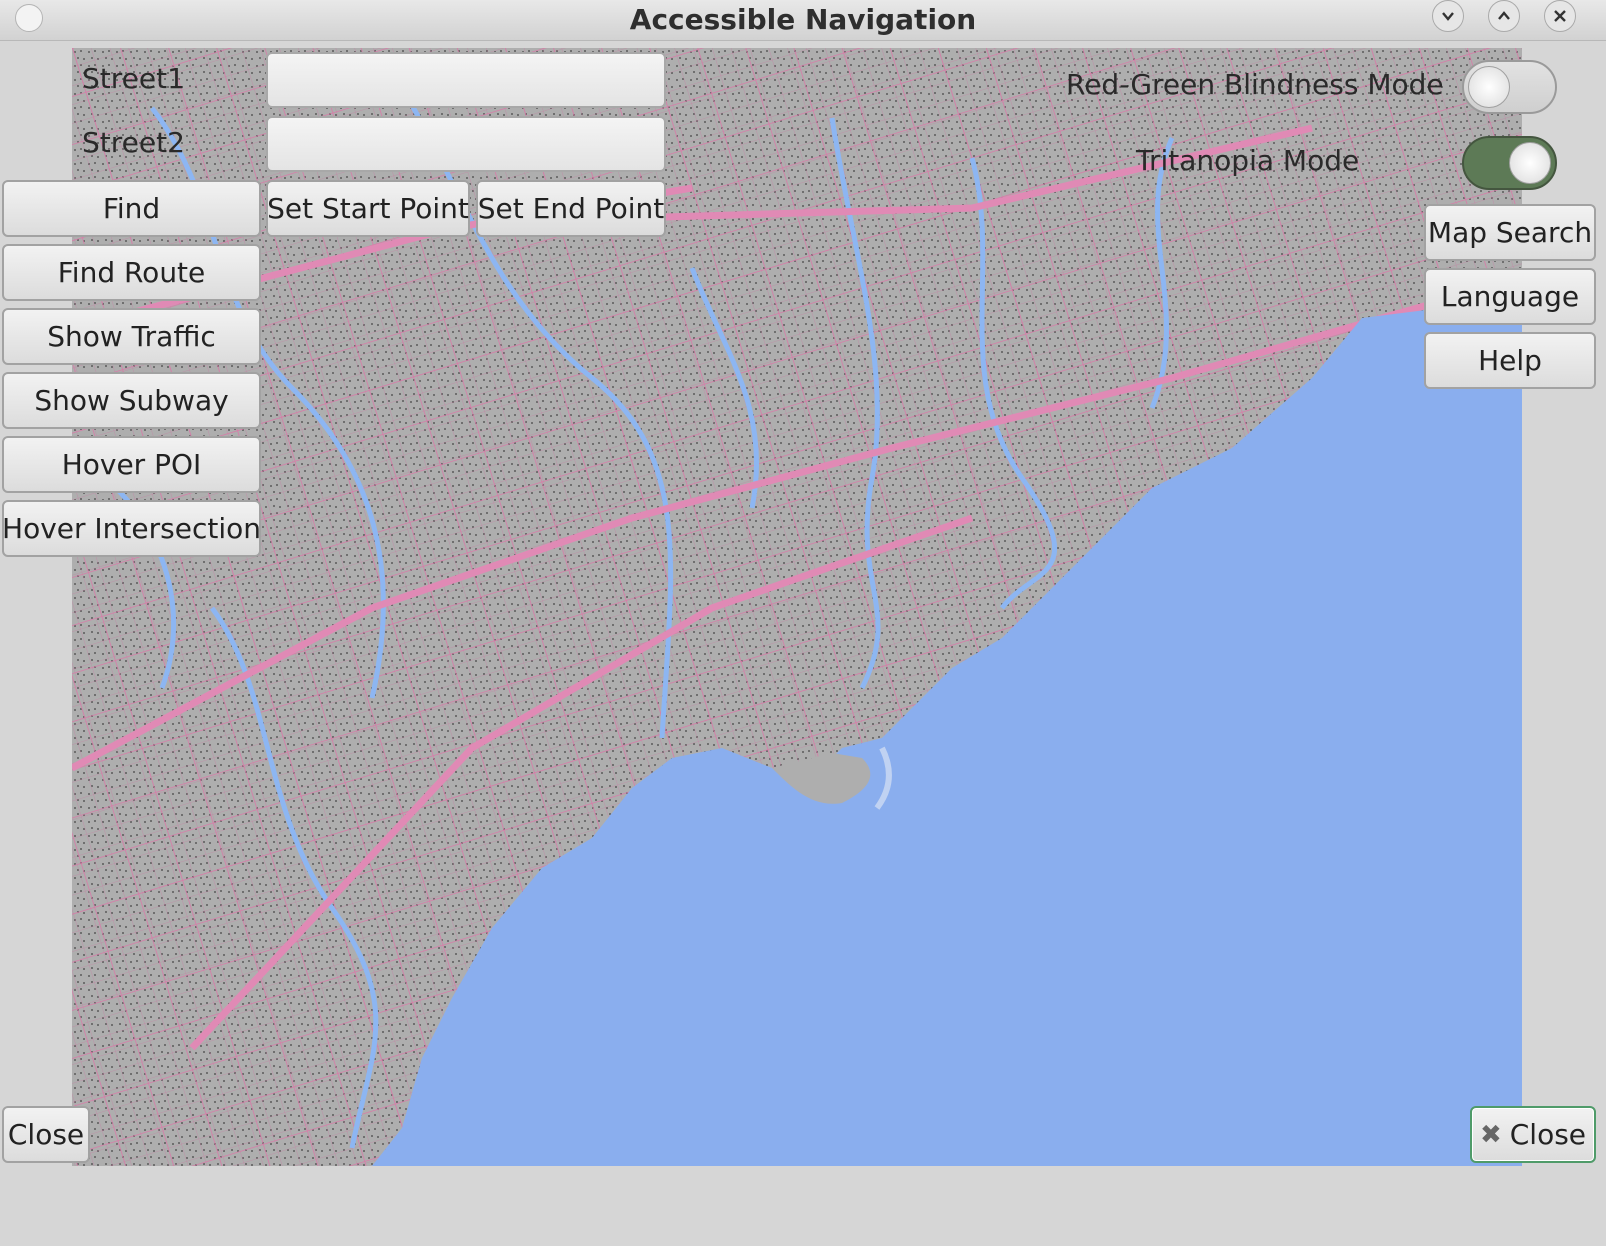 The height and width of the screenshot is (1246, 1606). I want to click on tritanopia-mode-toggle, so click(1509, 163).